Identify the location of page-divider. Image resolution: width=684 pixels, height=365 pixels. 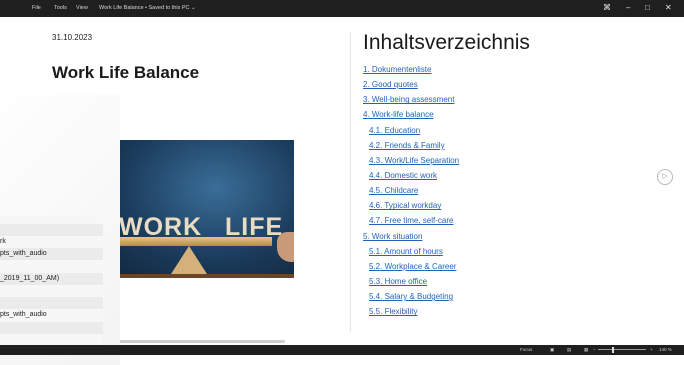
(350, 182).